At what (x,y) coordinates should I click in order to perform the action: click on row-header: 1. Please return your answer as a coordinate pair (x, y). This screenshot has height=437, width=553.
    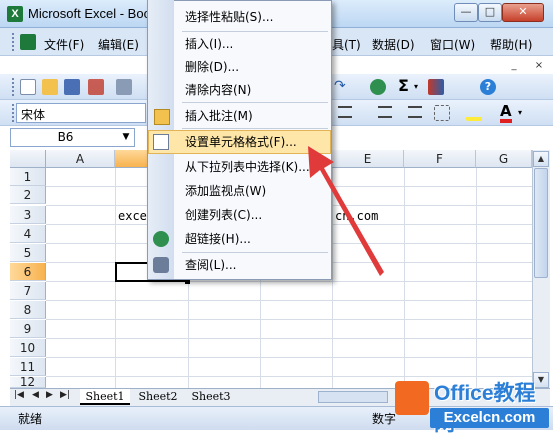
    Looking at the image, I should click on (28, 177).